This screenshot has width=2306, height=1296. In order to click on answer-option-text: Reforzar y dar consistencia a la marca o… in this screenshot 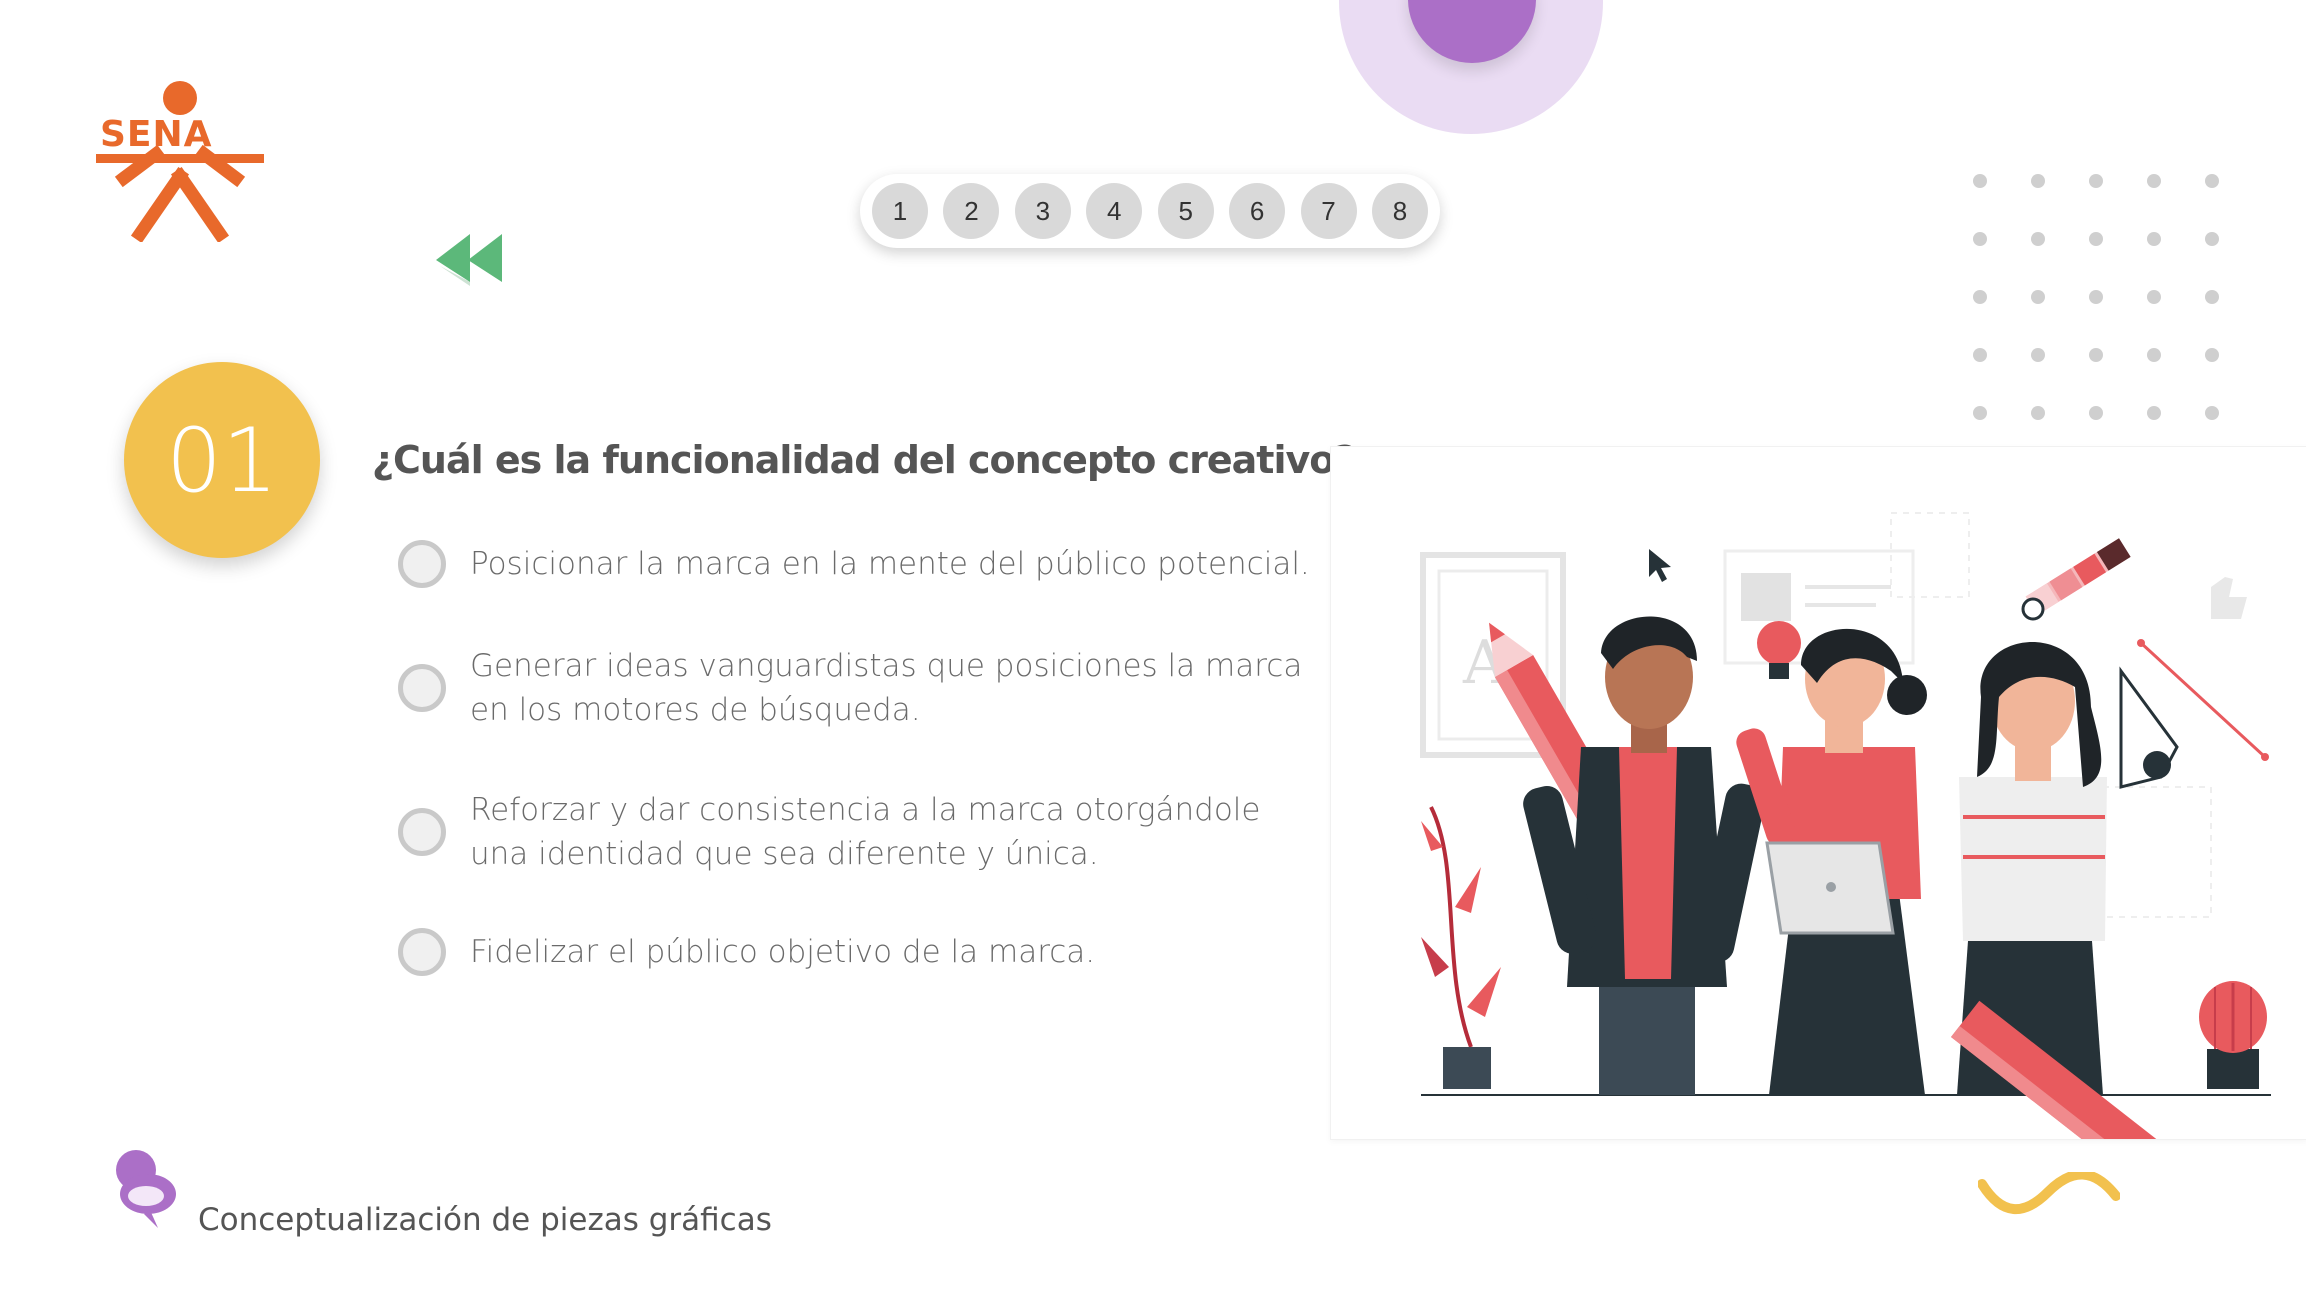, I will do `click(865, 832)`.